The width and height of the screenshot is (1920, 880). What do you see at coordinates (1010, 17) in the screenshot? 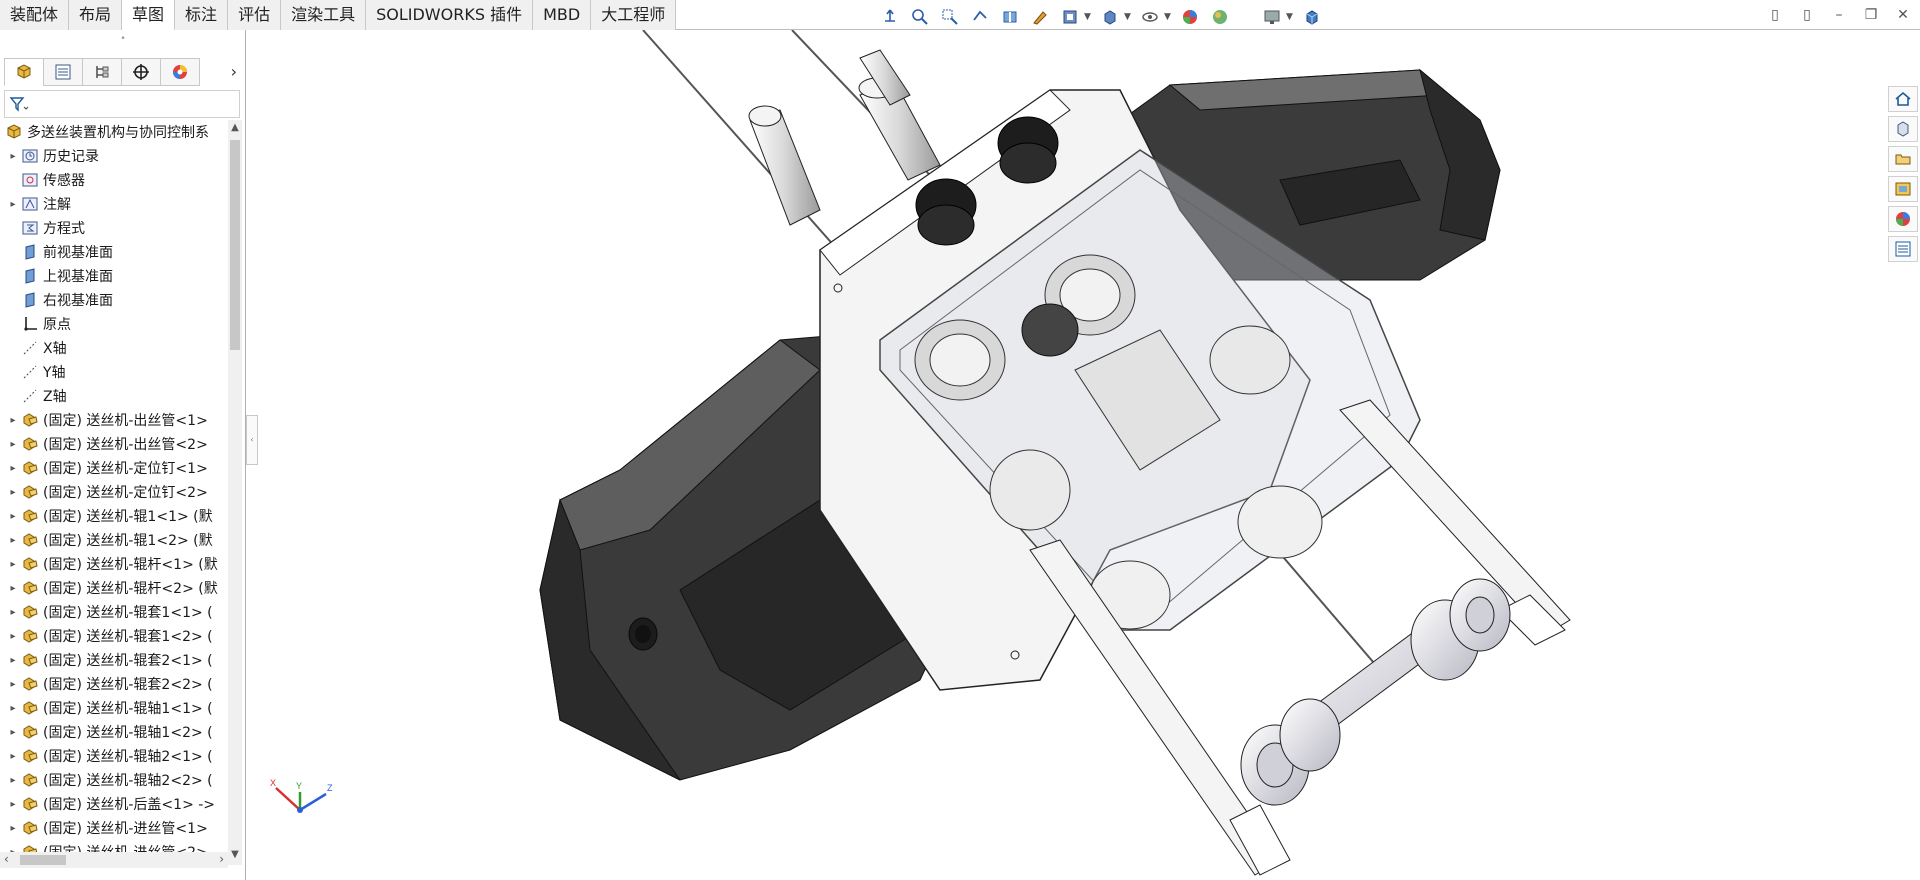
I see `section-view-icon` at bounding box center [1010, 17].